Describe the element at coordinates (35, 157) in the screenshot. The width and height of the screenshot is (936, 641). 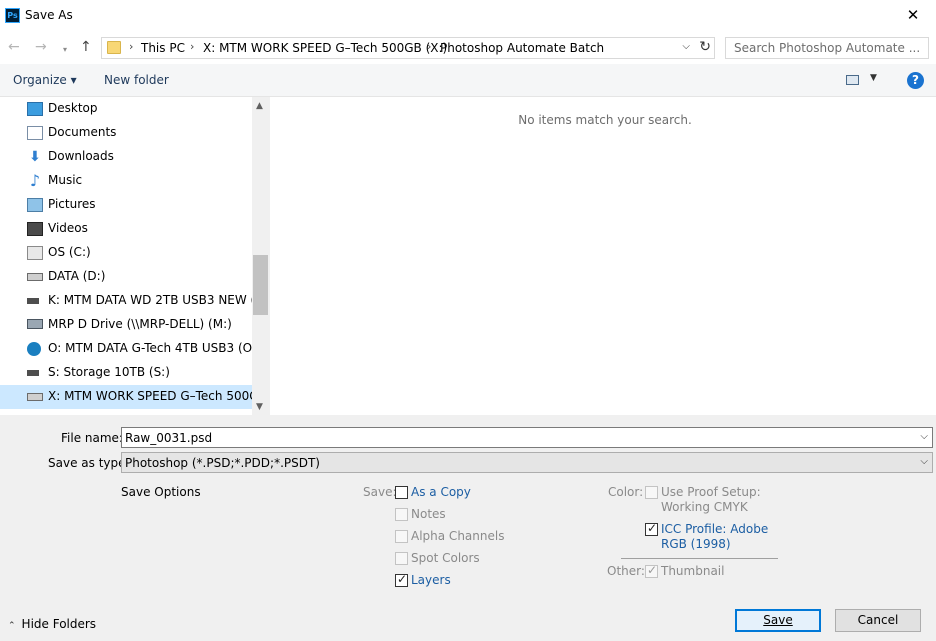
I see `downloads-icon: ⬇` at that location.